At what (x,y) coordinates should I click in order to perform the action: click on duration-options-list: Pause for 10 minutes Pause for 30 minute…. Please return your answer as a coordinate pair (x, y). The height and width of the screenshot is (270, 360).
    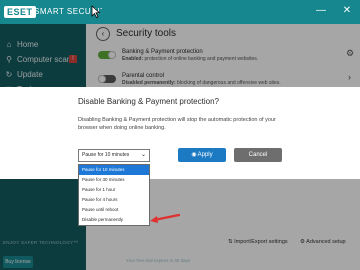
    Looking at the image, I should click on (114, 195).